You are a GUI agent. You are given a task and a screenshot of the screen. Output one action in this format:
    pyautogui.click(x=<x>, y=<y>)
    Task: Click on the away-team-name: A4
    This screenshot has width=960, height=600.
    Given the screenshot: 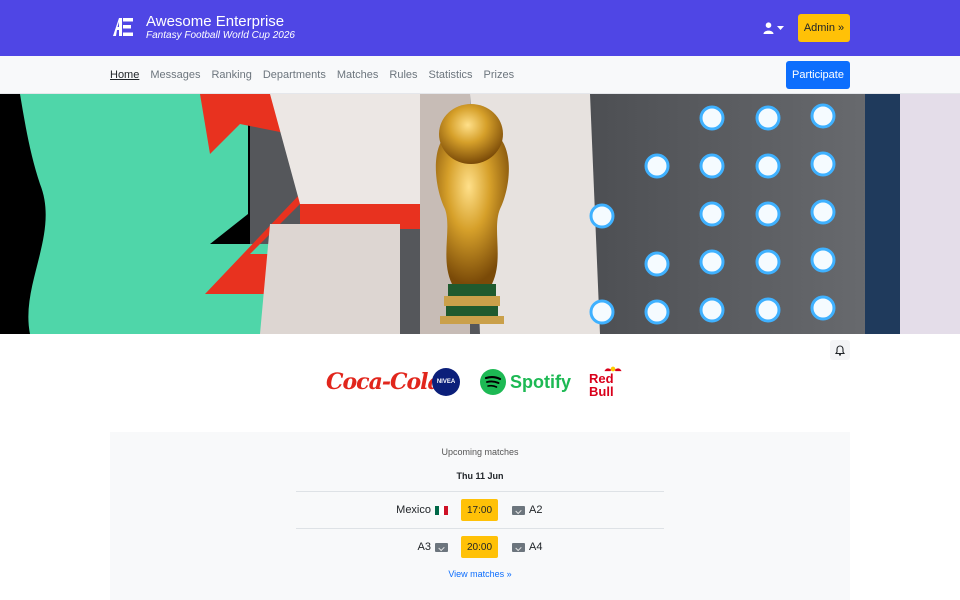 What is the action you would take?
    pyautogui.click(x=536, y=547)
    